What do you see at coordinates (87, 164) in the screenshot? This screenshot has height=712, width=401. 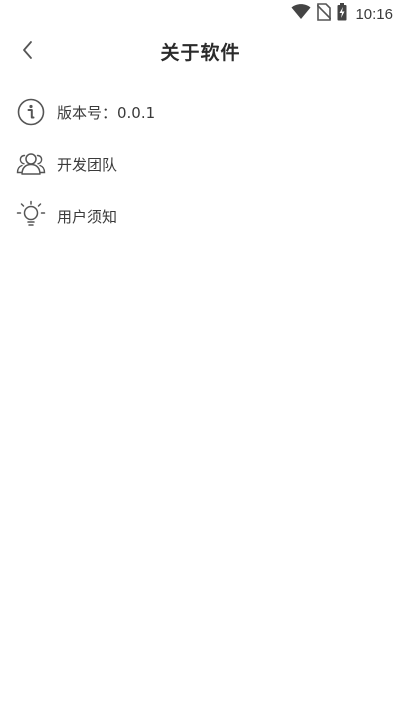 I see `menu-label-team: 开发团队` at bounding box center [87, 164].